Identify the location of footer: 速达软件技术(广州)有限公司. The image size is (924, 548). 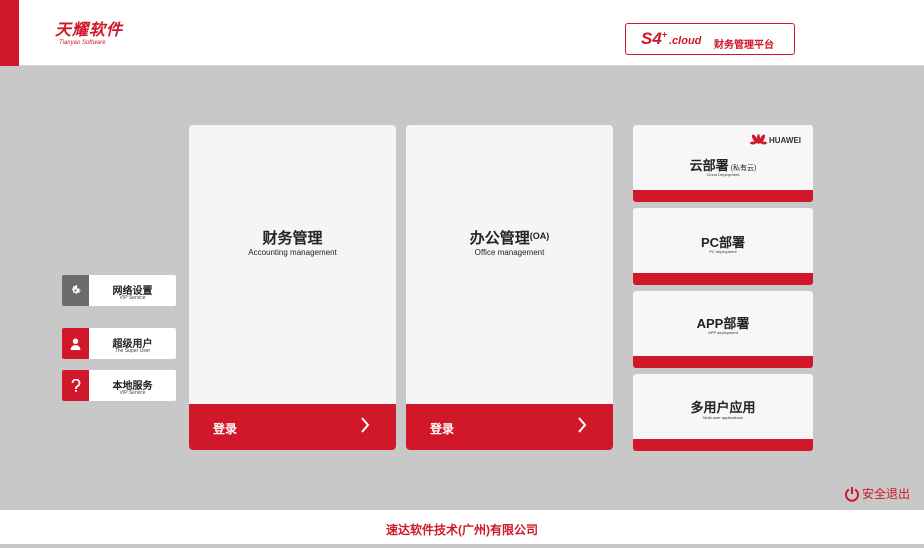
(462, 527).